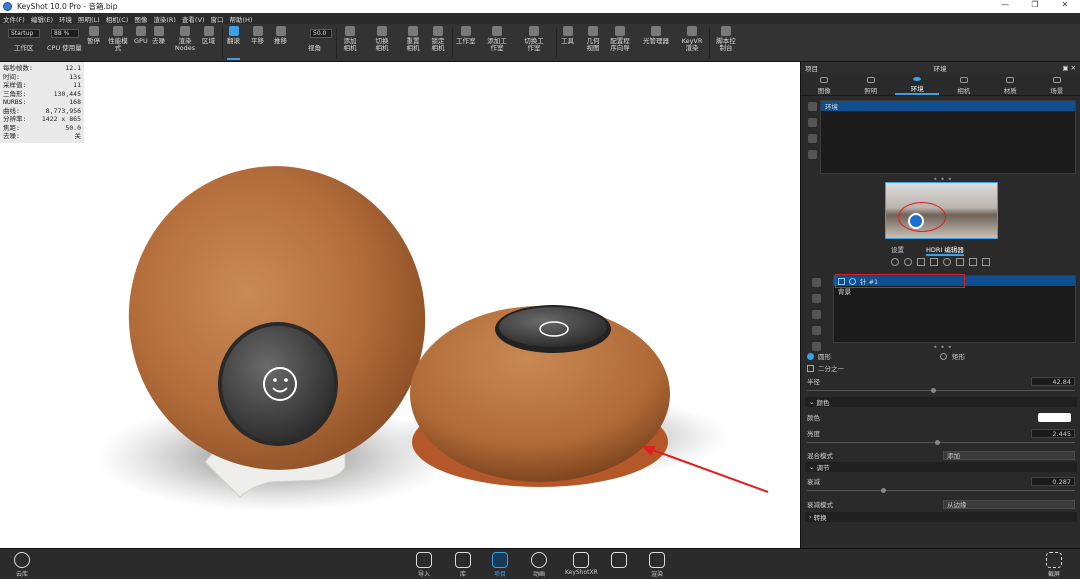  I want to click on move-up-icon, so click(816, 298).